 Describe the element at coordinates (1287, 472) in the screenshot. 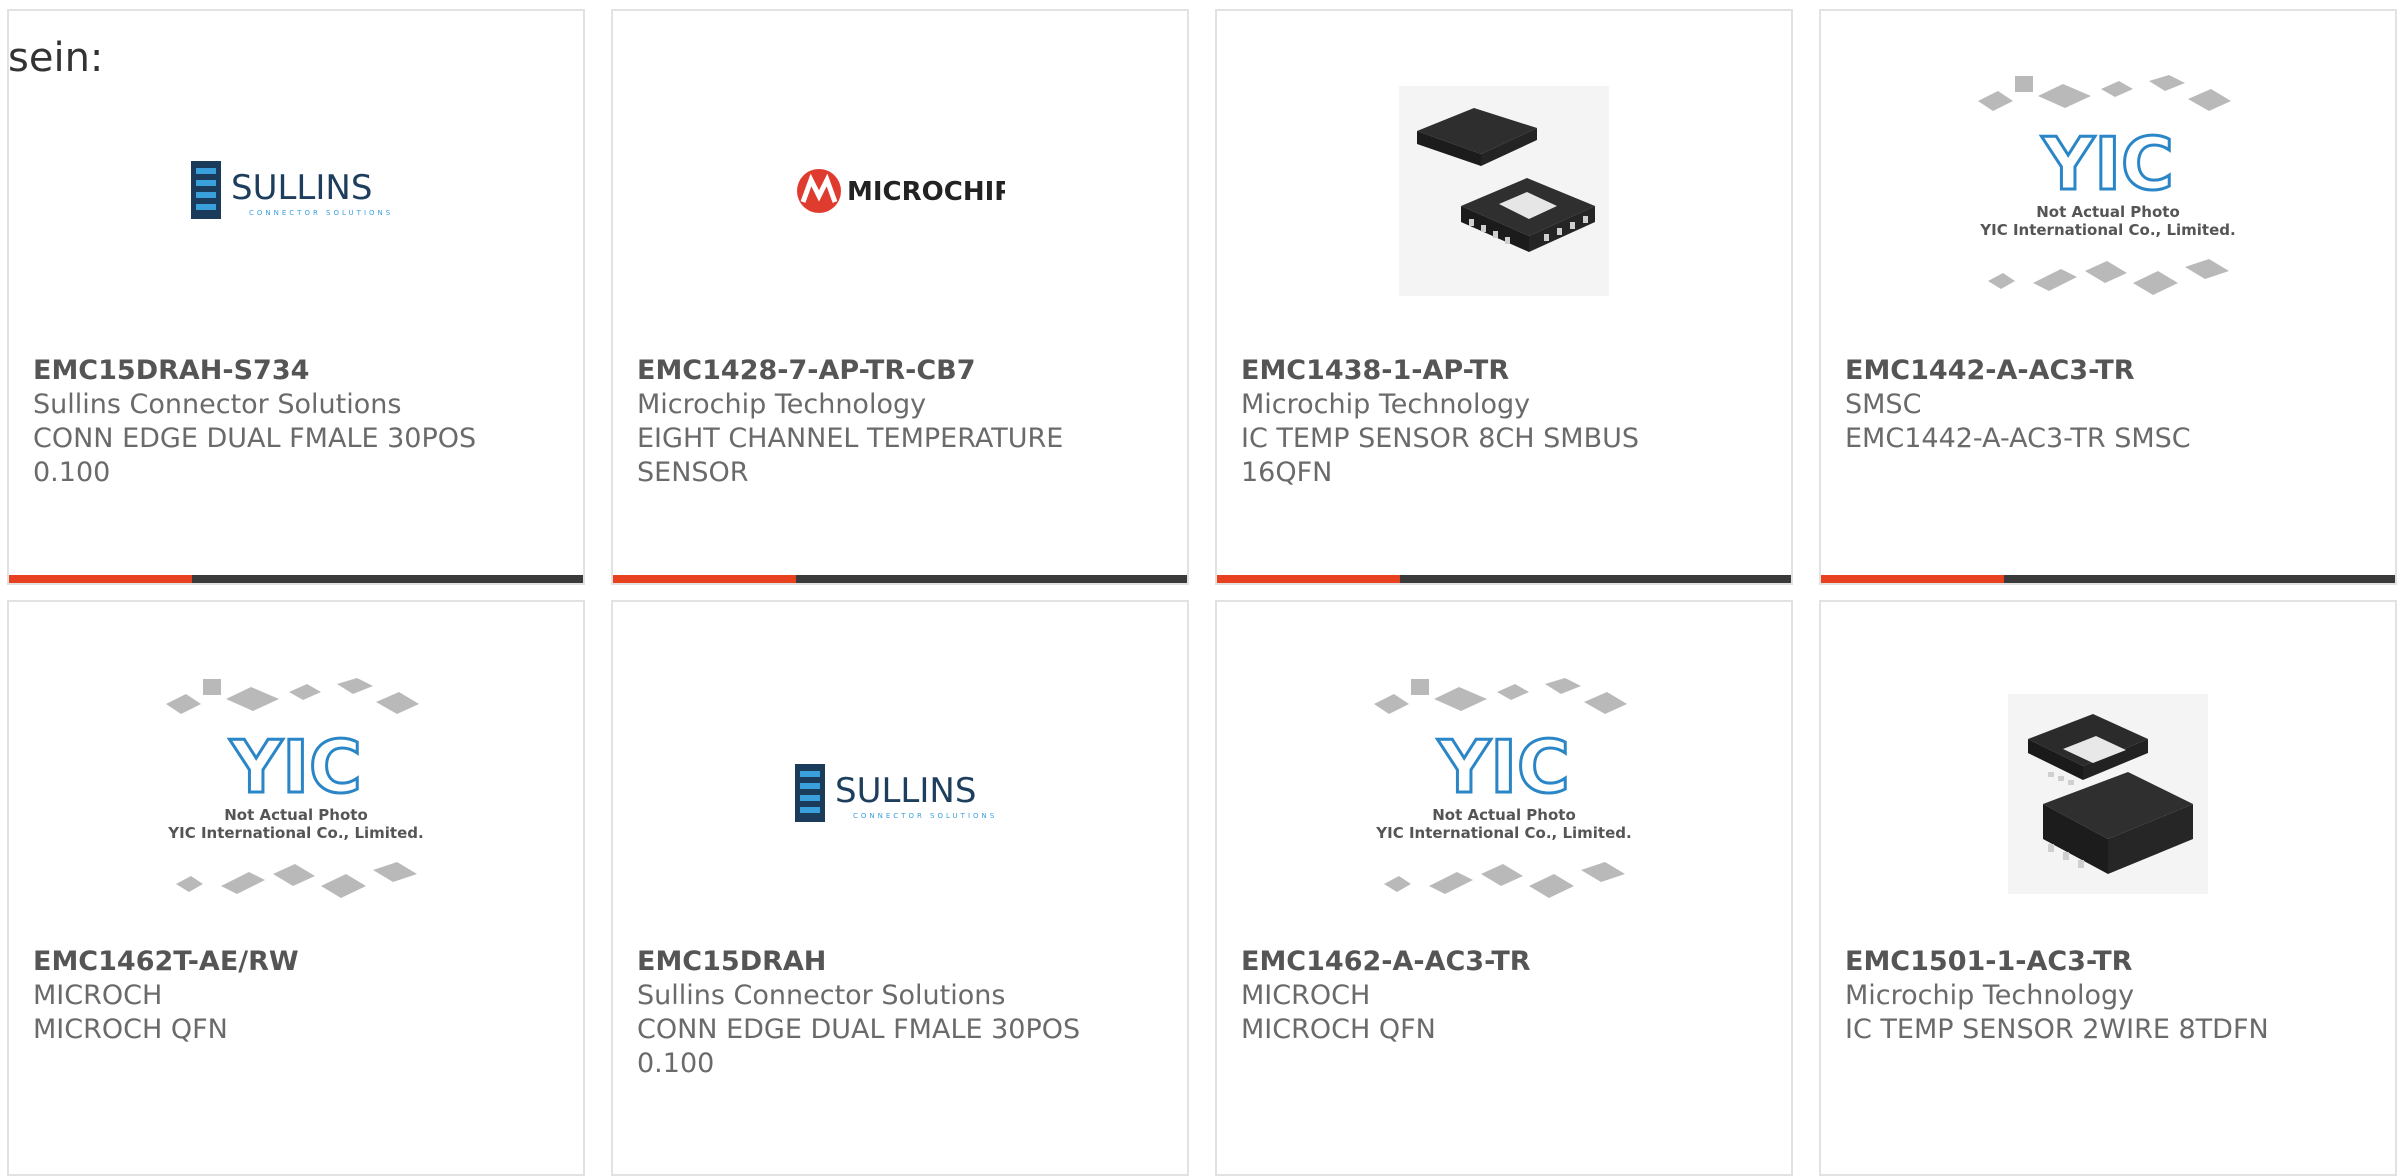

I see `description-cont: 16QFN` at that location.